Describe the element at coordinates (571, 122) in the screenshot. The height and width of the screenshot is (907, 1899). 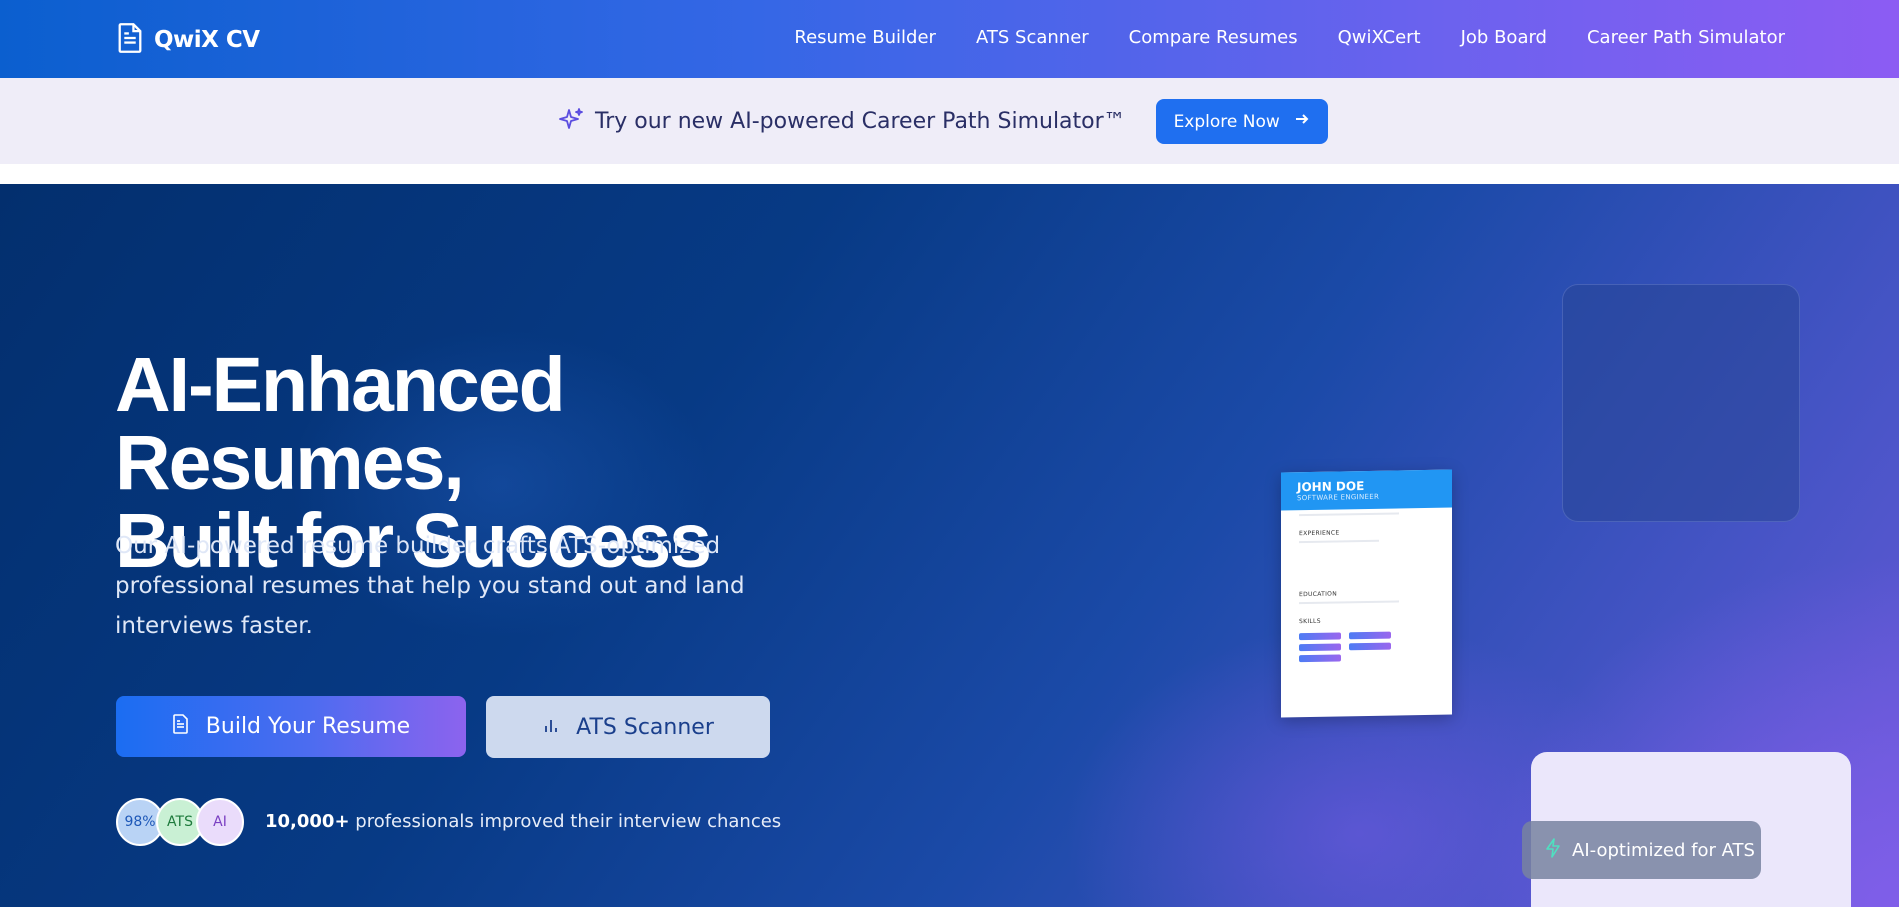
I see `sparkle-icon` at that location.